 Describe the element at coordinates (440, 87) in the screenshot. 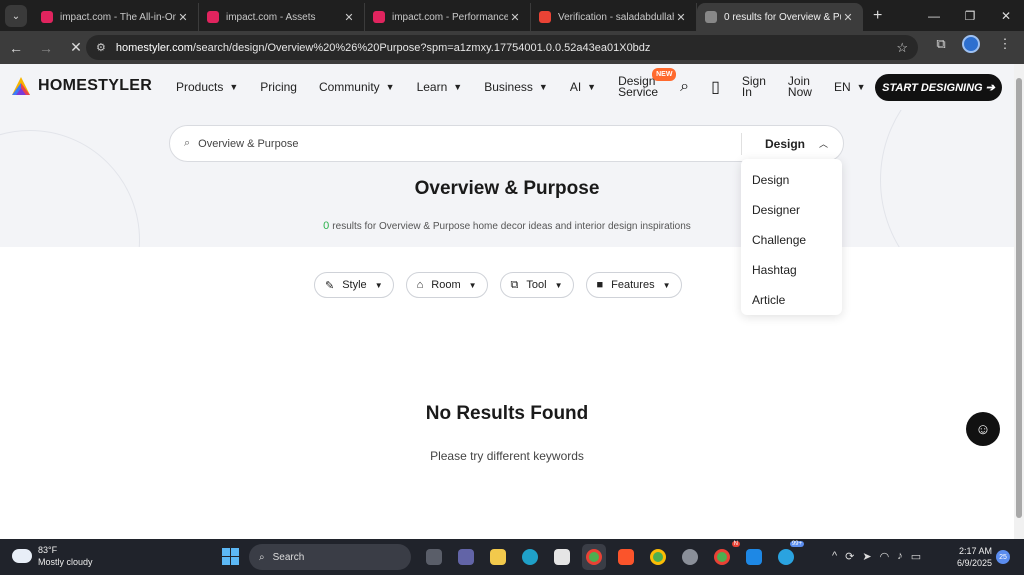

I see `nav-item-learn: Learn ▼` at that location.